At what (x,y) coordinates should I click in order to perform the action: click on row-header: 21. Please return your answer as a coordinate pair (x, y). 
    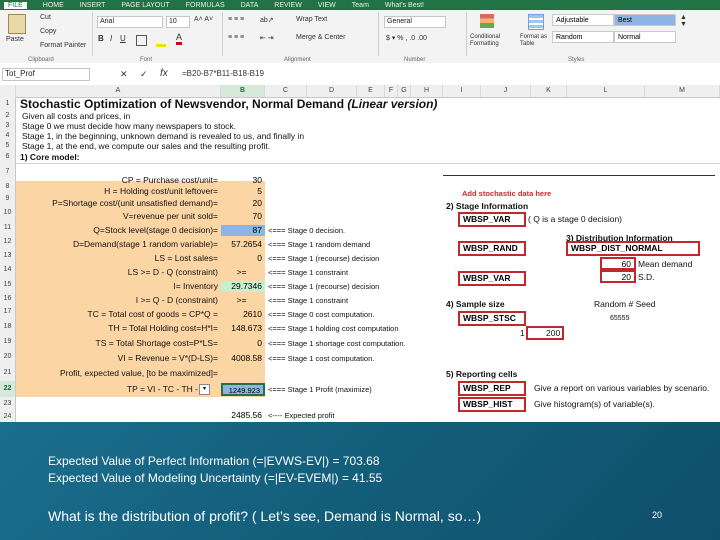
    Looking at the image, I should click on (8, 373).